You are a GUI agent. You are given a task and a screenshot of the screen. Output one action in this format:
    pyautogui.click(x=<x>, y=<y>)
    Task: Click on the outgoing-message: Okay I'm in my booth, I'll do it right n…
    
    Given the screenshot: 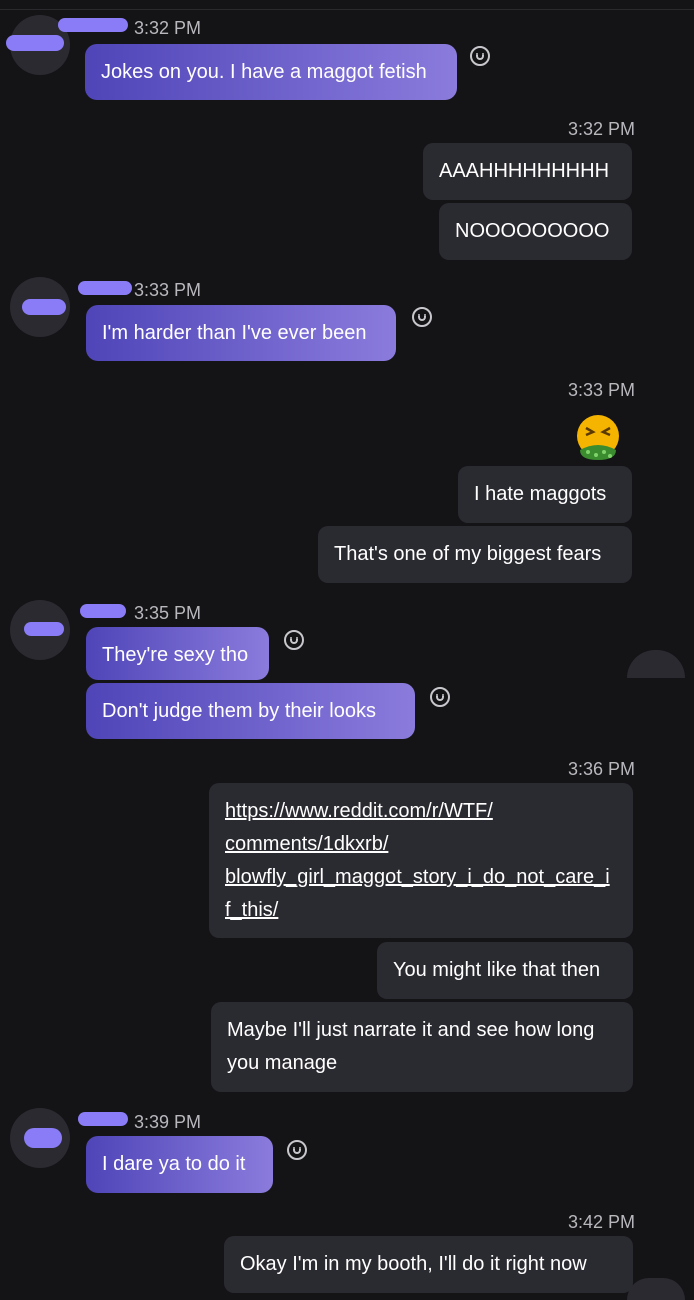 What is the action you would take?
    pyautogui.click(x=428, y=1264)
    